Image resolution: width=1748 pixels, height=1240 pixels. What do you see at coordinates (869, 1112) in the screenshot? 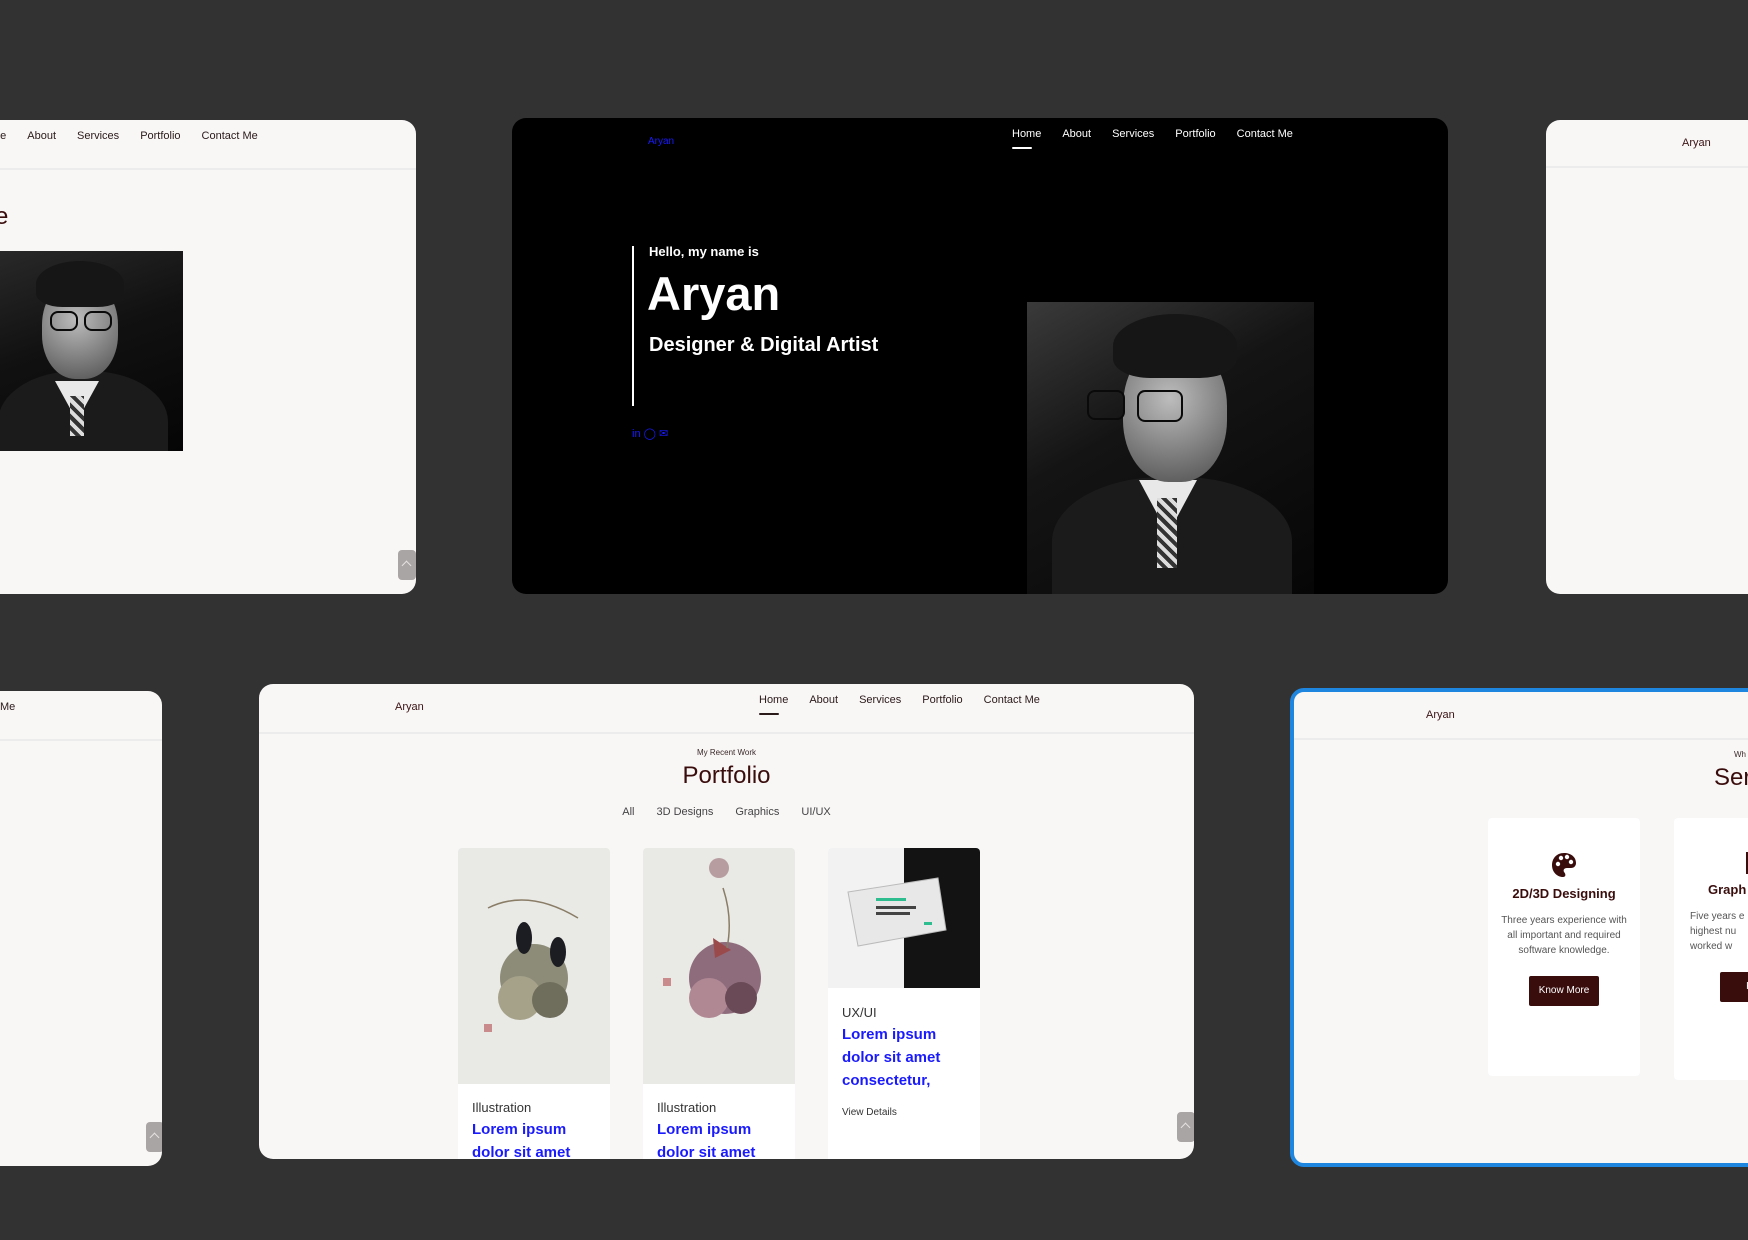
I see `view-details-link: View Details` at bounding box center [869, 1112].